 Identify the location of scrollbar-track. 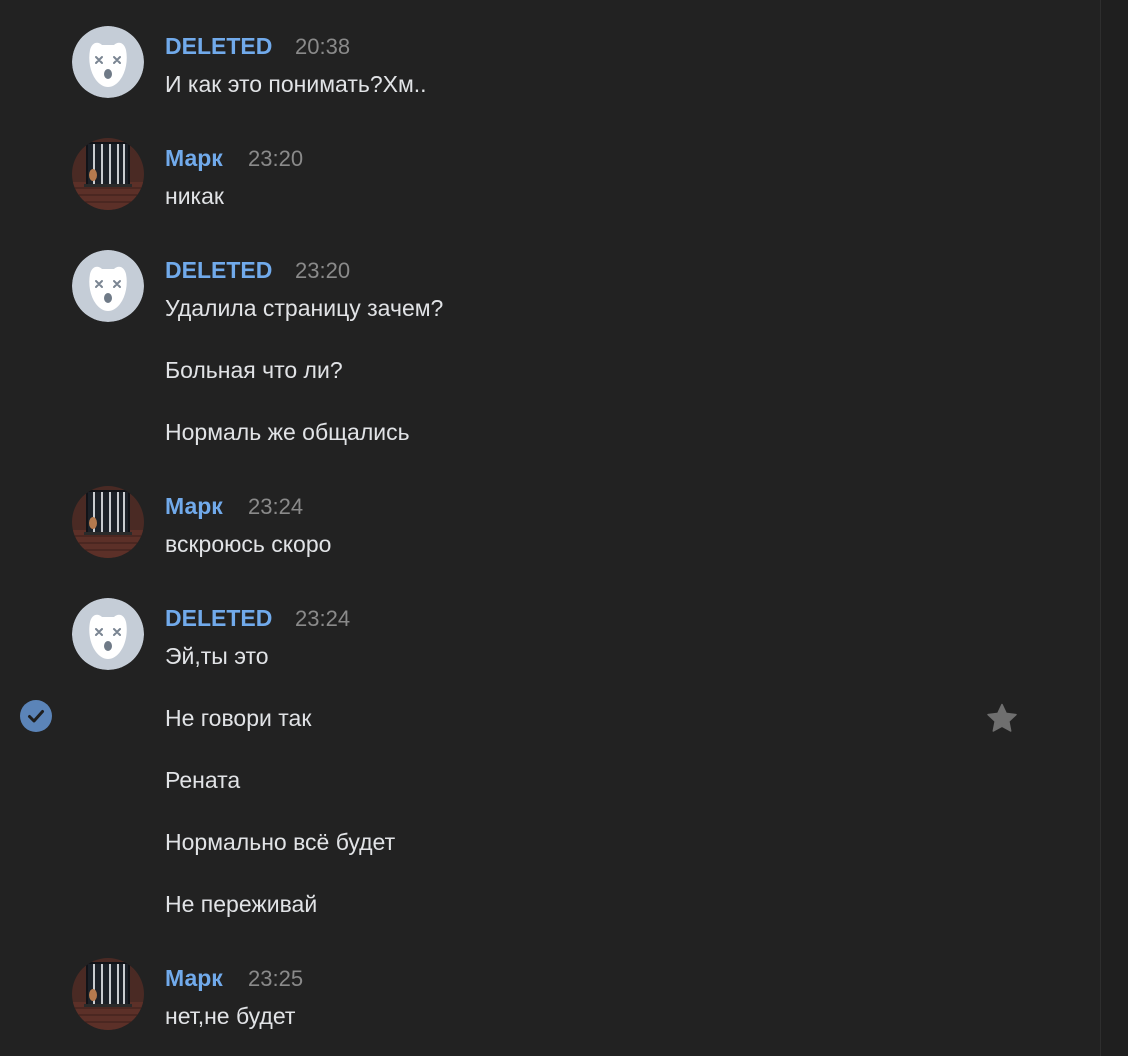
(1114, 528).